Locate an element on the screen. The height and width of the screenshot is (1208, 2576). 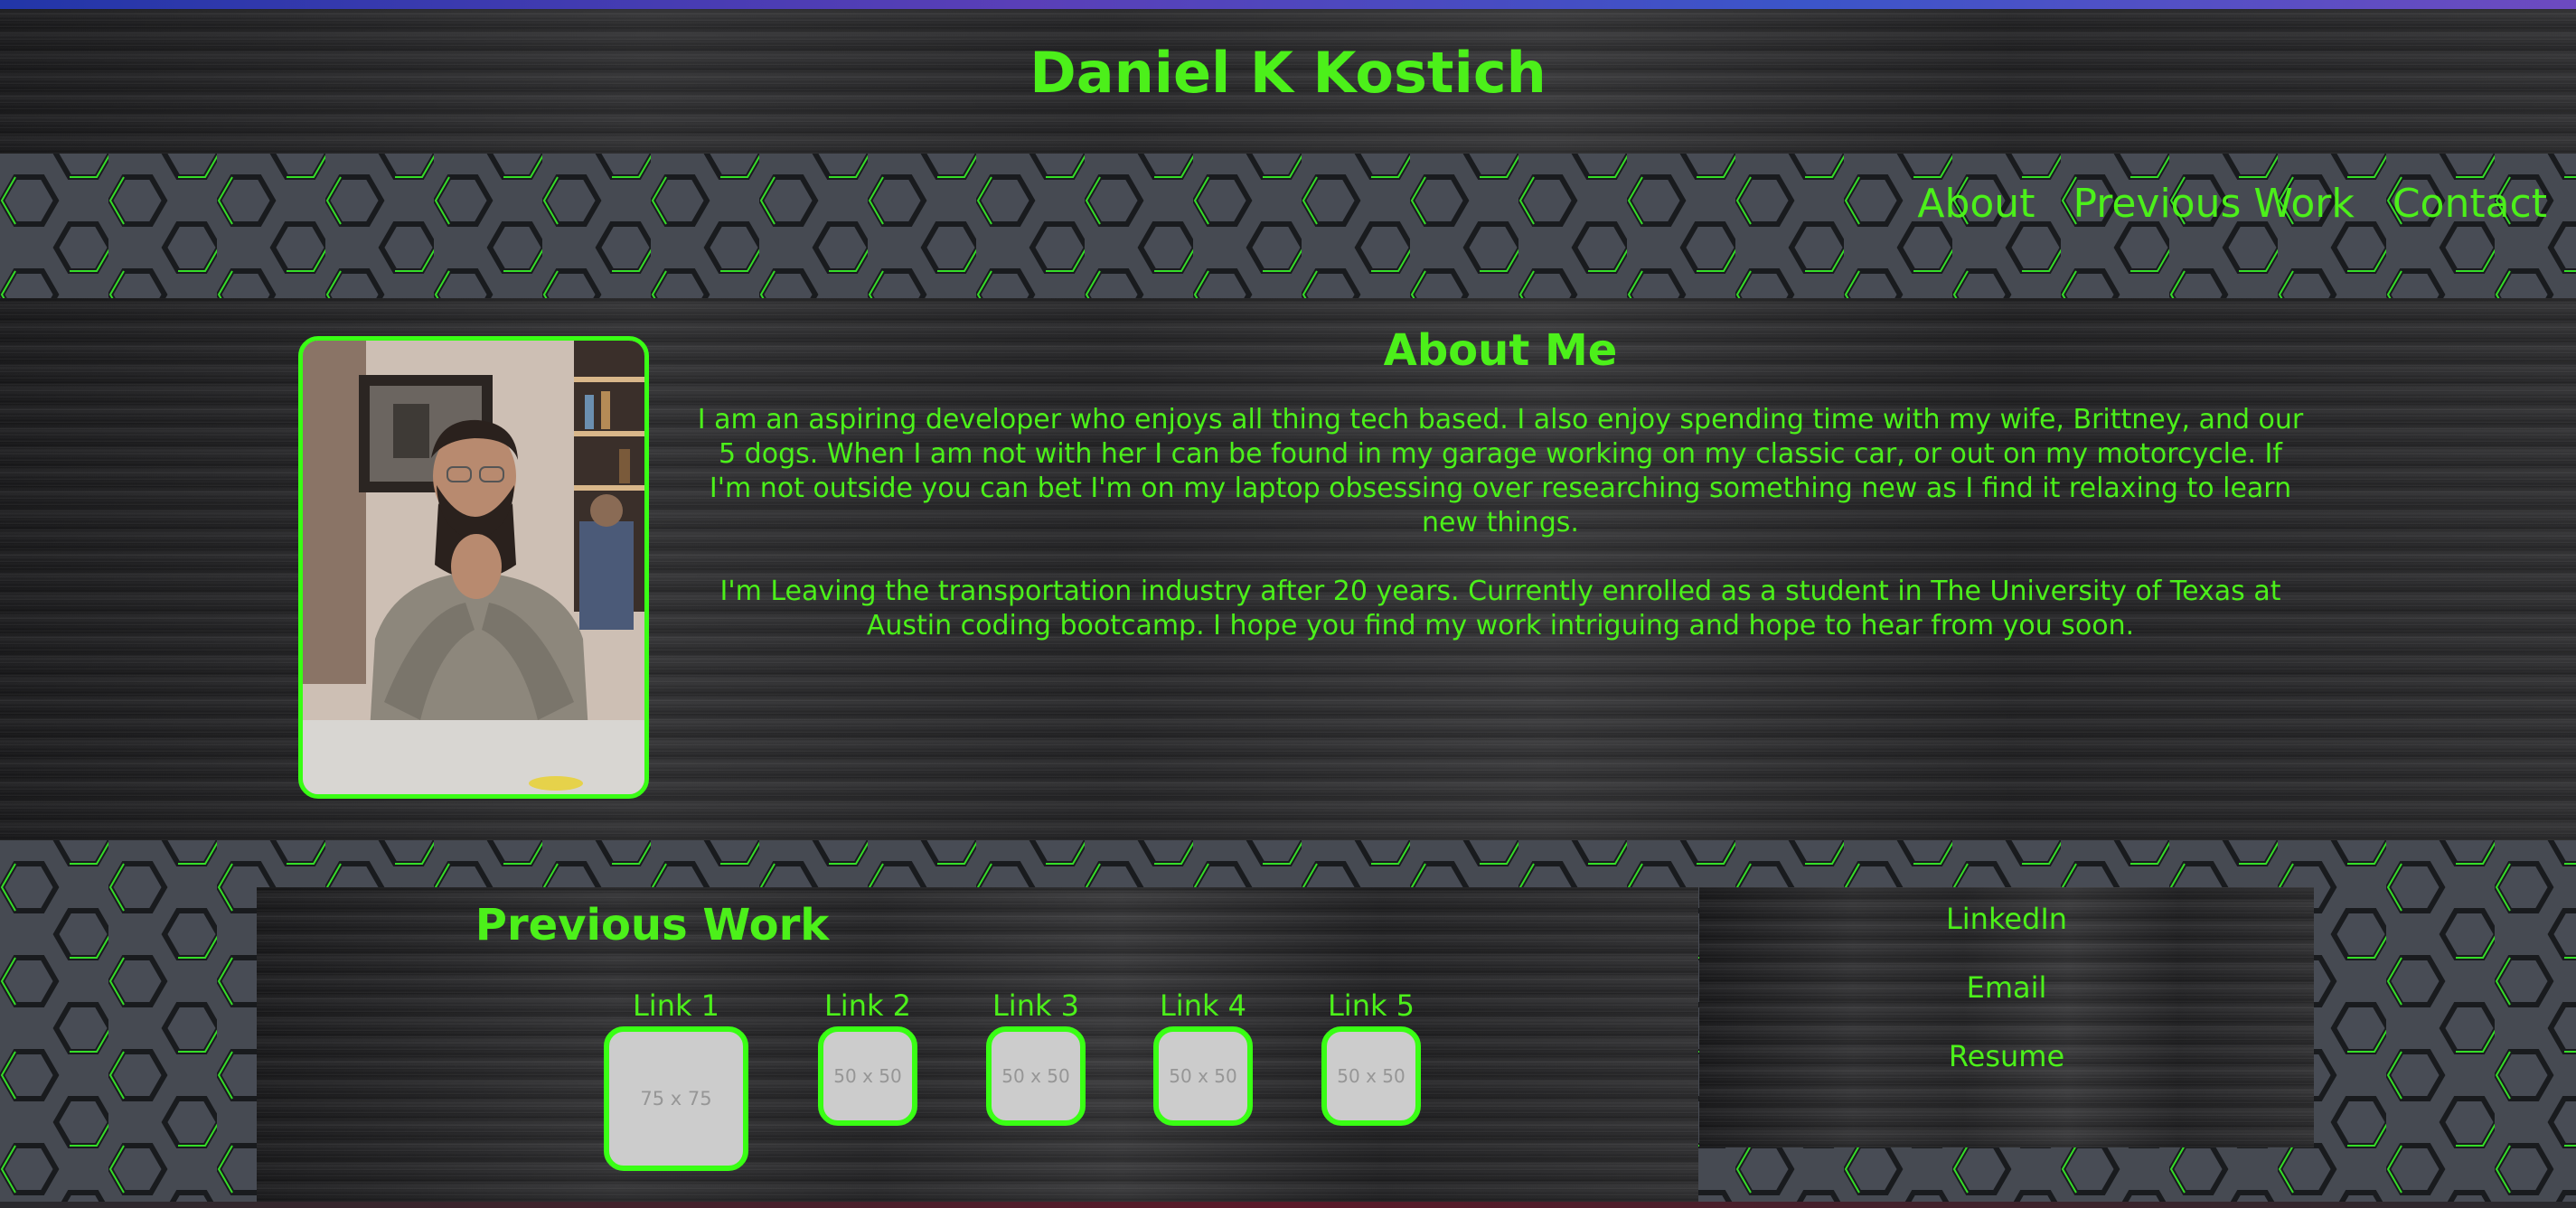
work-link-label: Link 1 is located at coordinates (676, 1005).